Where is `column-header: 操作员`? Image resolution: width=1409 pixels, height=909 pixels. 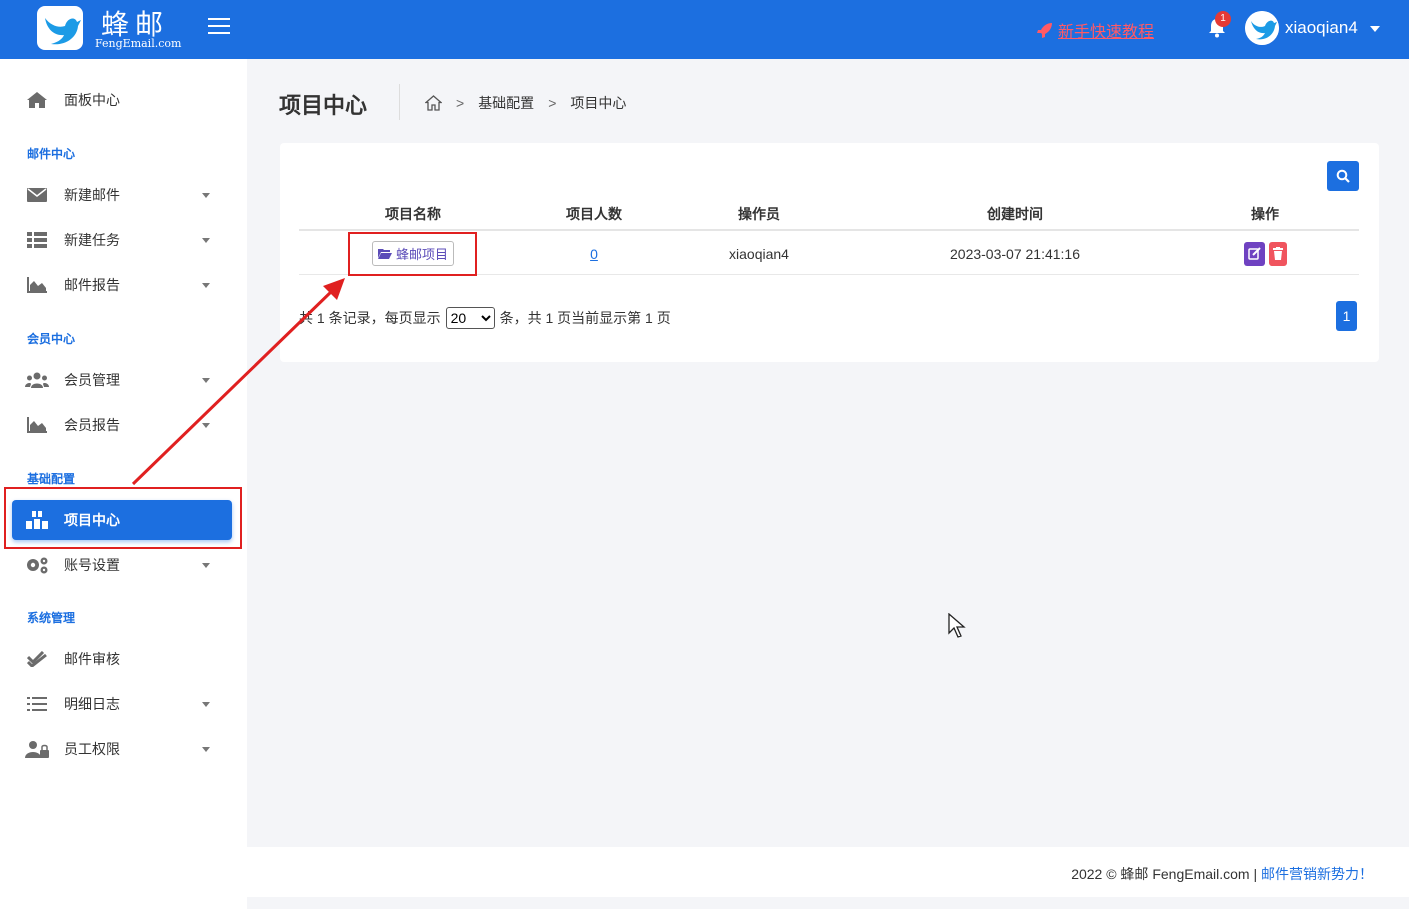
column-header: 操作员 is located at coordinates (759, 214).